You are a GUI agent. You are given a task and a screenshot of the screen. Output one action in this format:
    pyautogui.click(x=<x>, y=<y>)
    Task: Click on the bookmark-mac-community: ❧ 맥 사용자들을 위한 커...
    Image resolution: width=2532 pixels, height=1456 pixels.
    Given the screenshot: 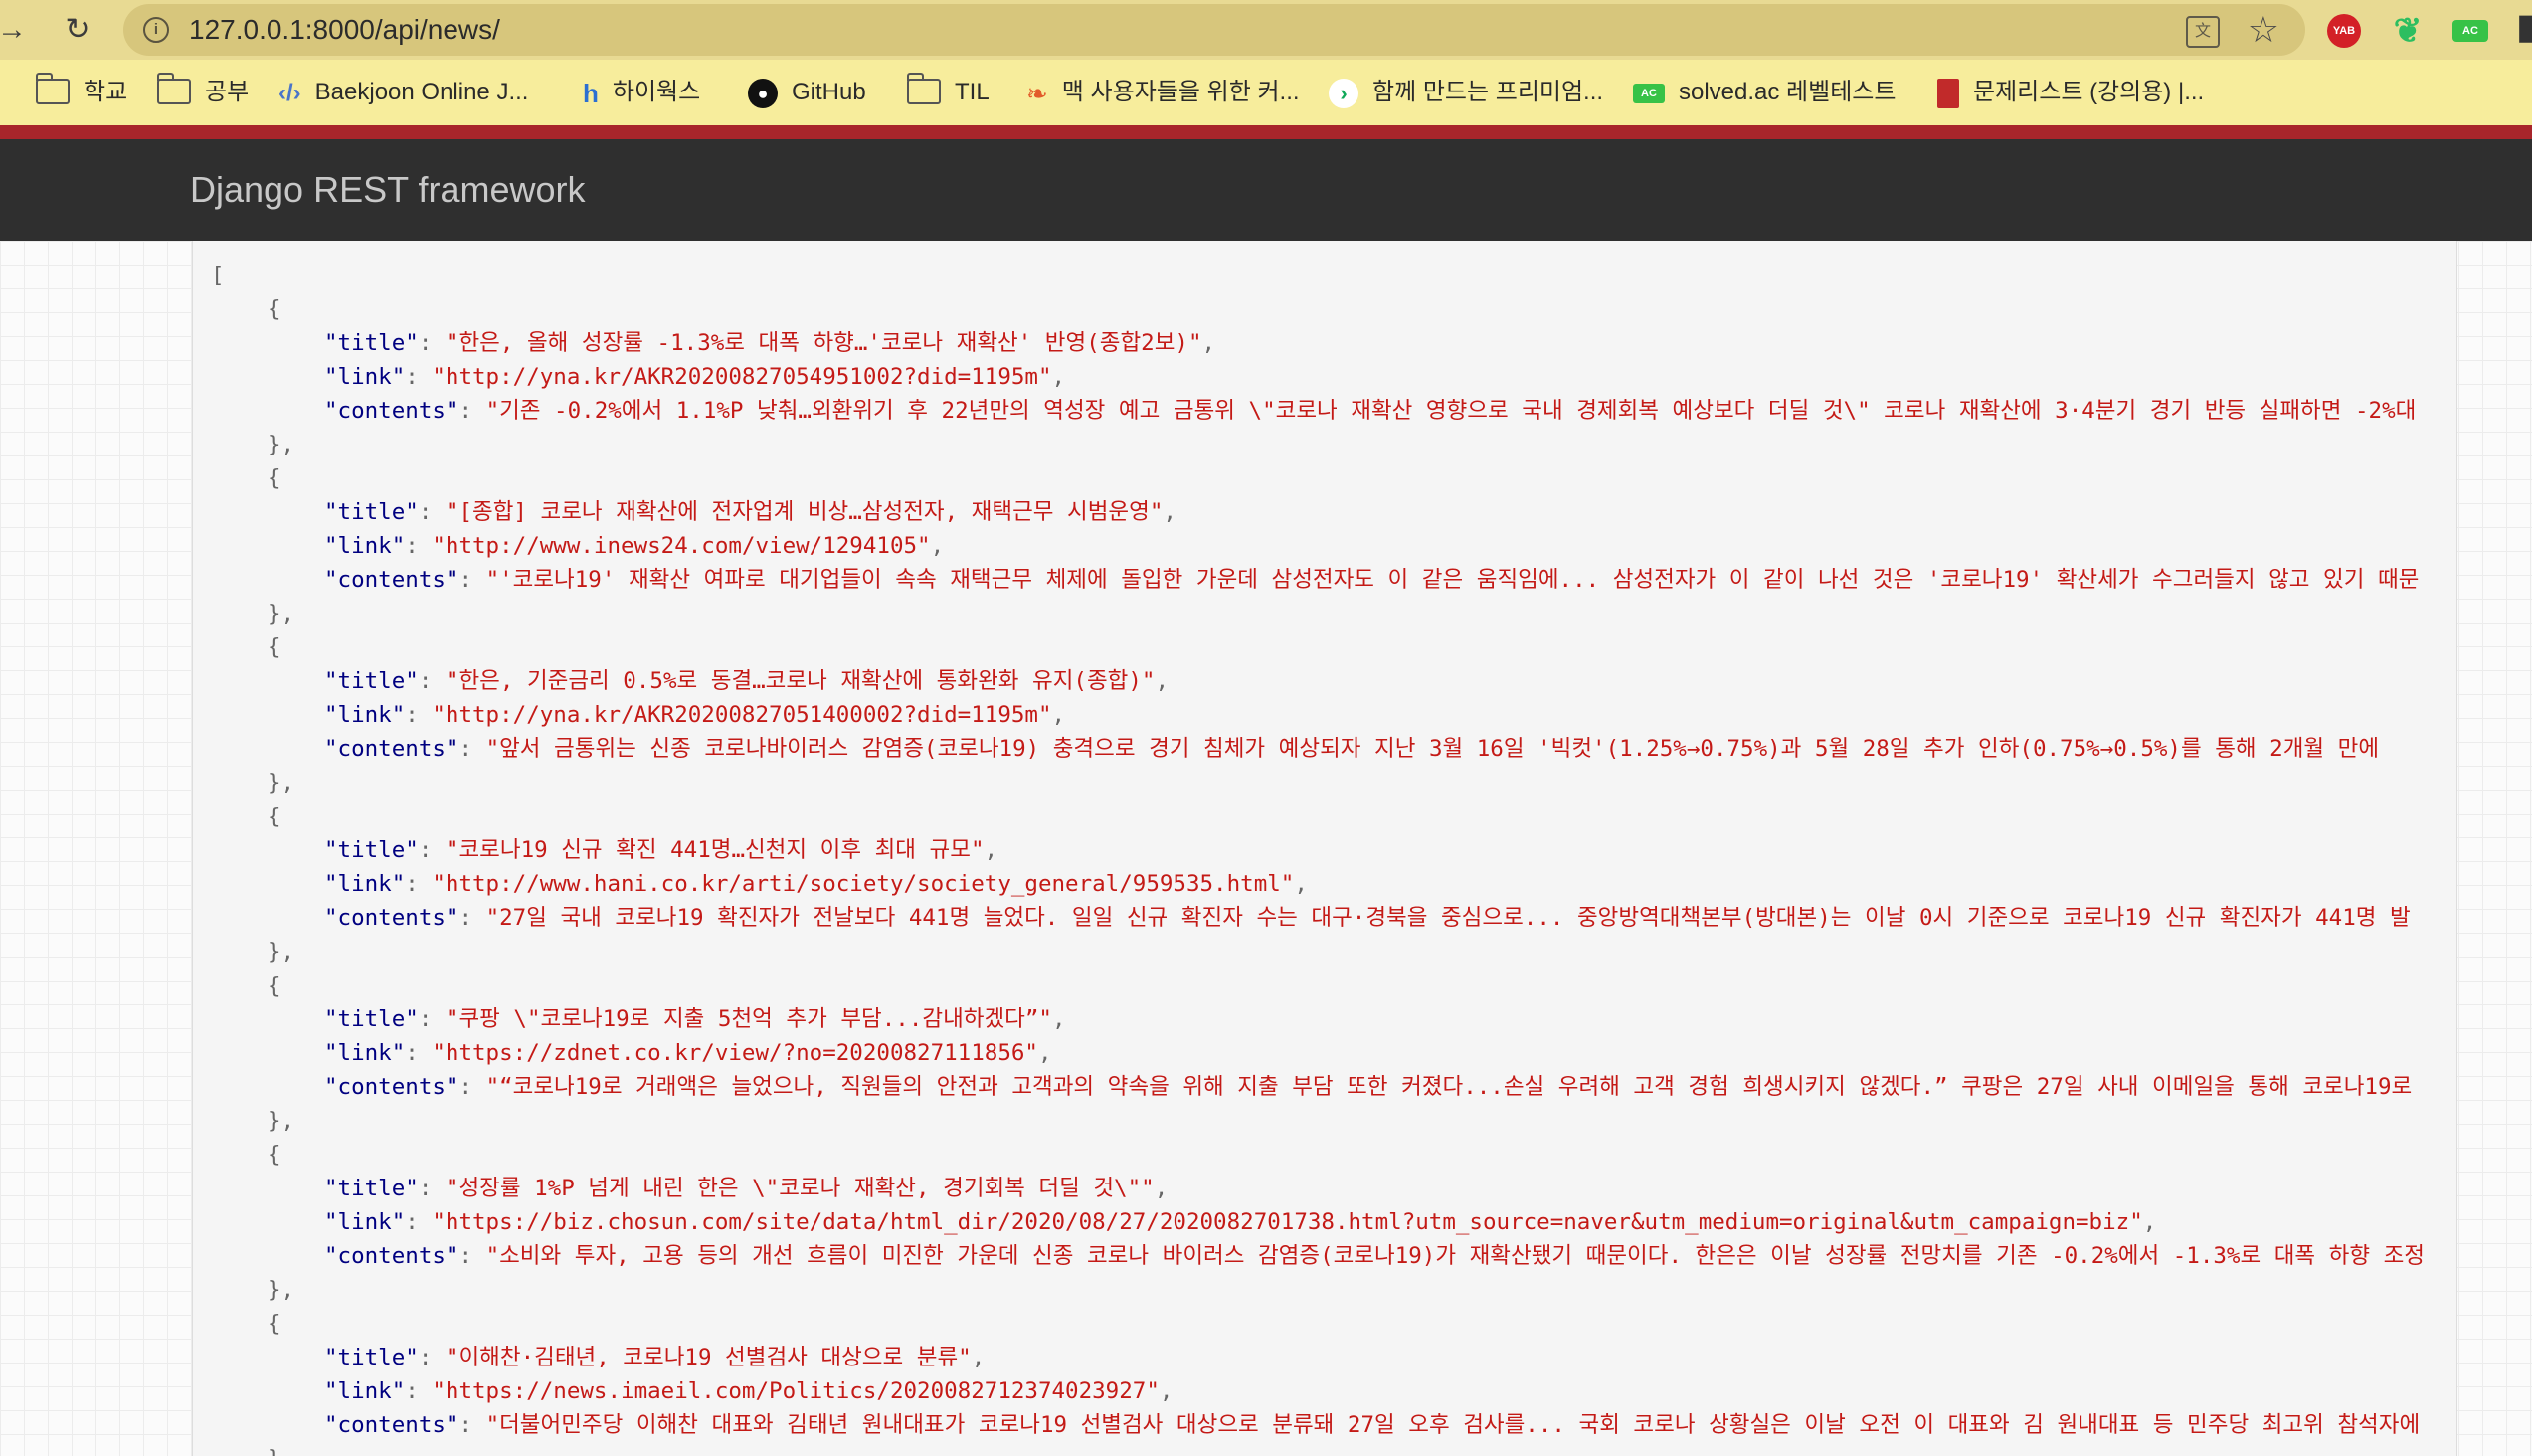 What is the action you would take?
    pyautogui.click(x=1163, y=92)
    